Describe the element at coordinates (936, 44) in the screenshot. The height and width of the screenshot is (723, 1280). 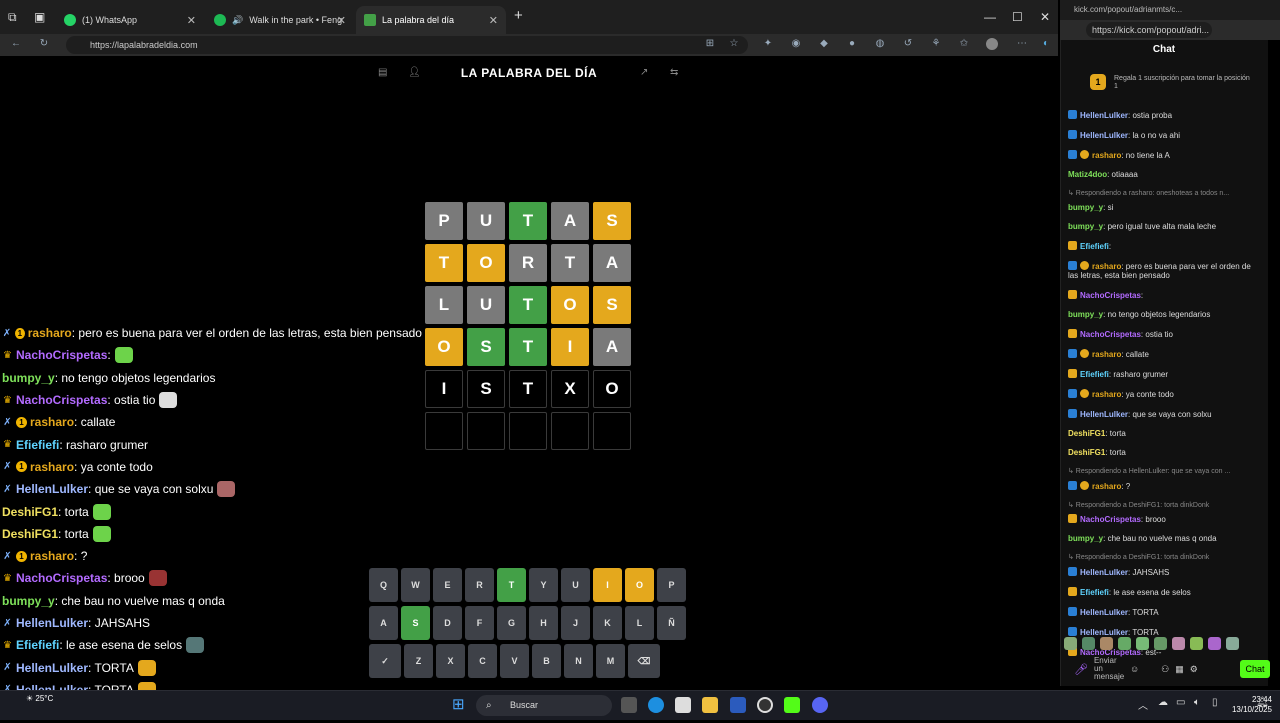
I see `extension-icon: ⚘` at that location.